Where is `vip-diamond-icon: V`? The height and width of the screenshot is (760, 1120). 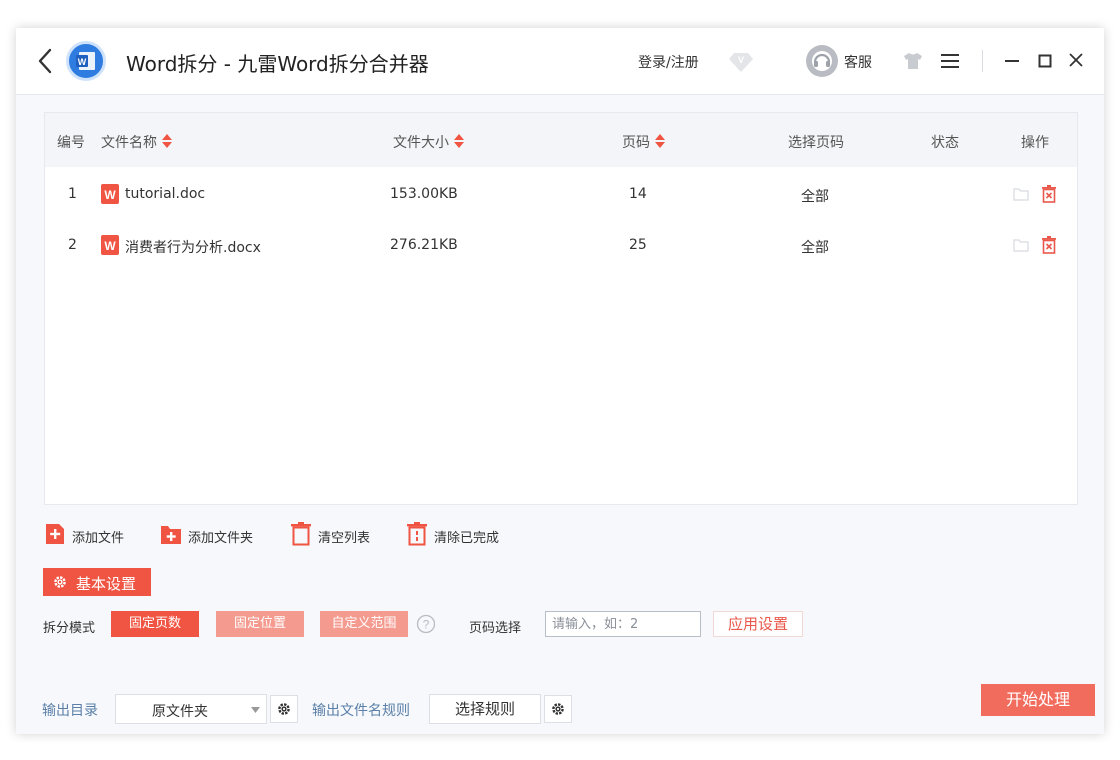 vip-diamond-icon: V is located at coordinates (741, 61).